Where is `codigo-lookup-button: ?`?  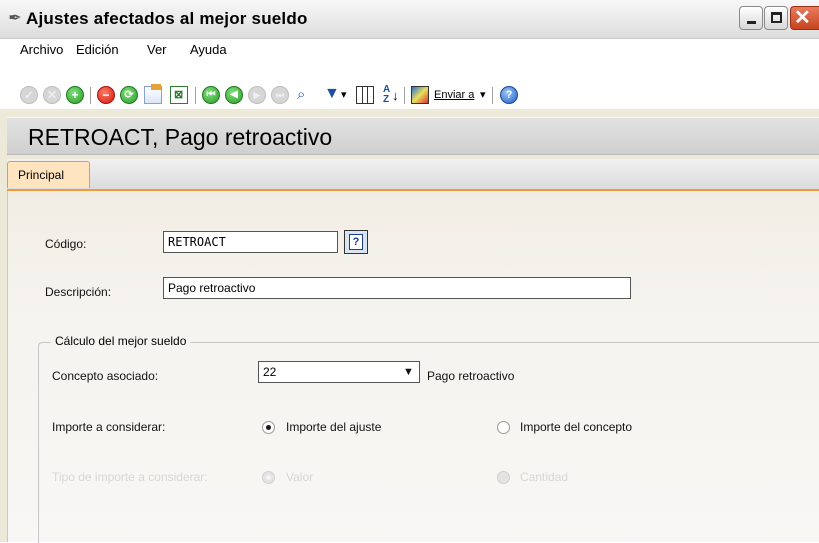
codigo-lookup-button: ? is located at coordinates (356, 242).